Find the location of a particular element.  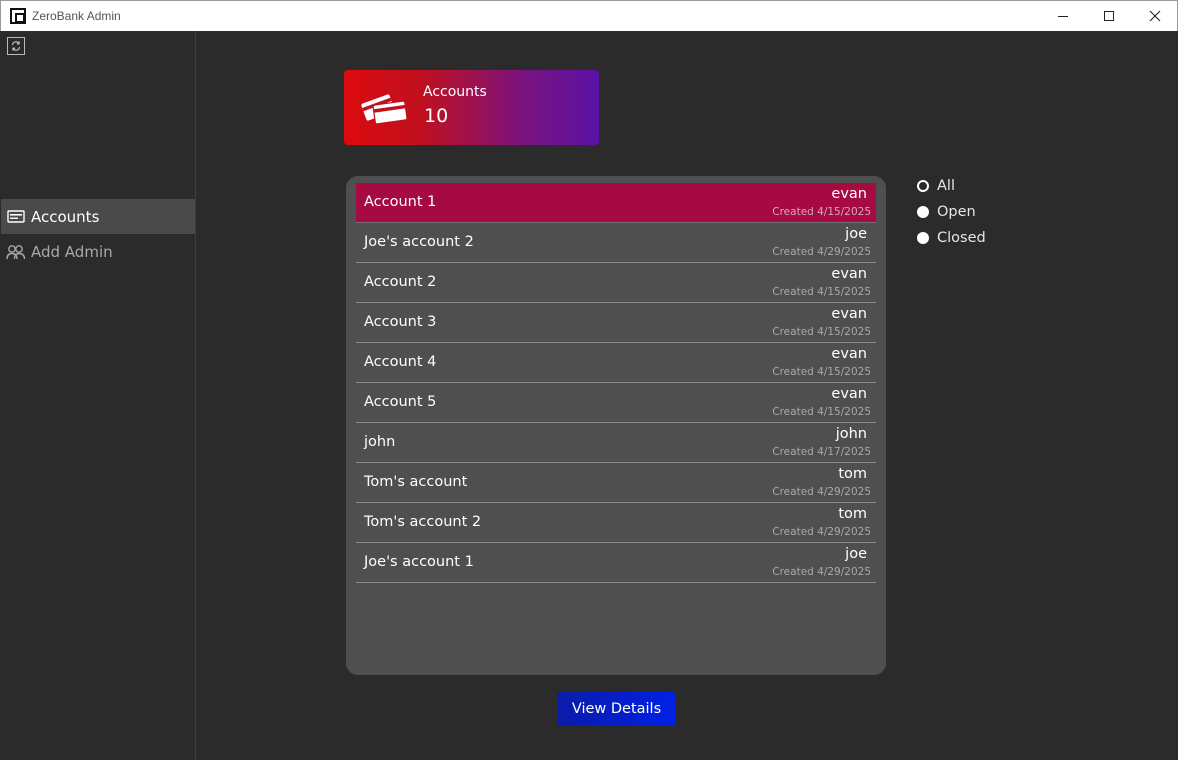

refresh-button is located at coordinates (16, 46).